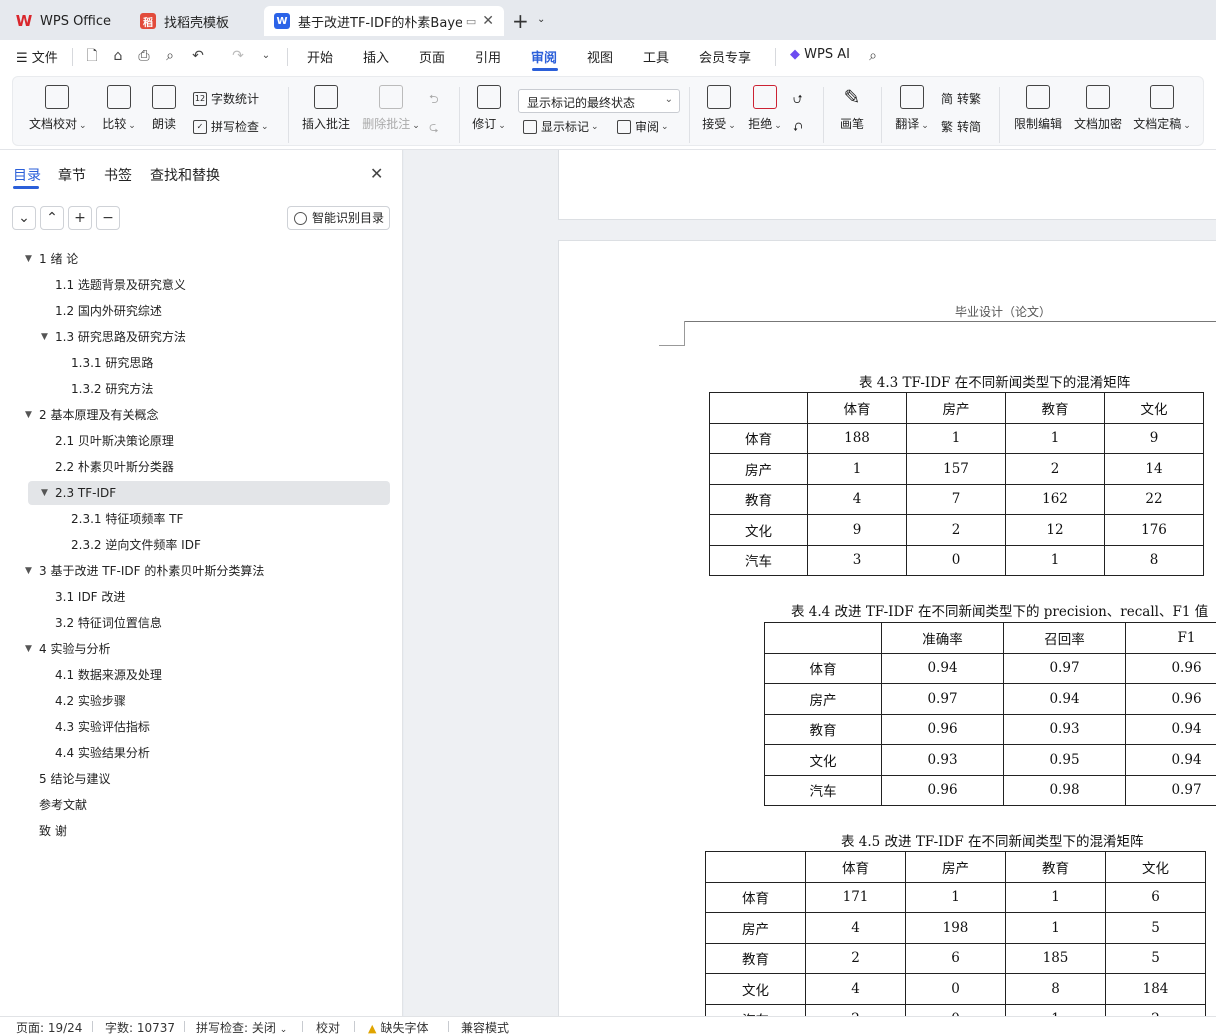  I want to click on save-icon: ⌂, so click(118, 56).